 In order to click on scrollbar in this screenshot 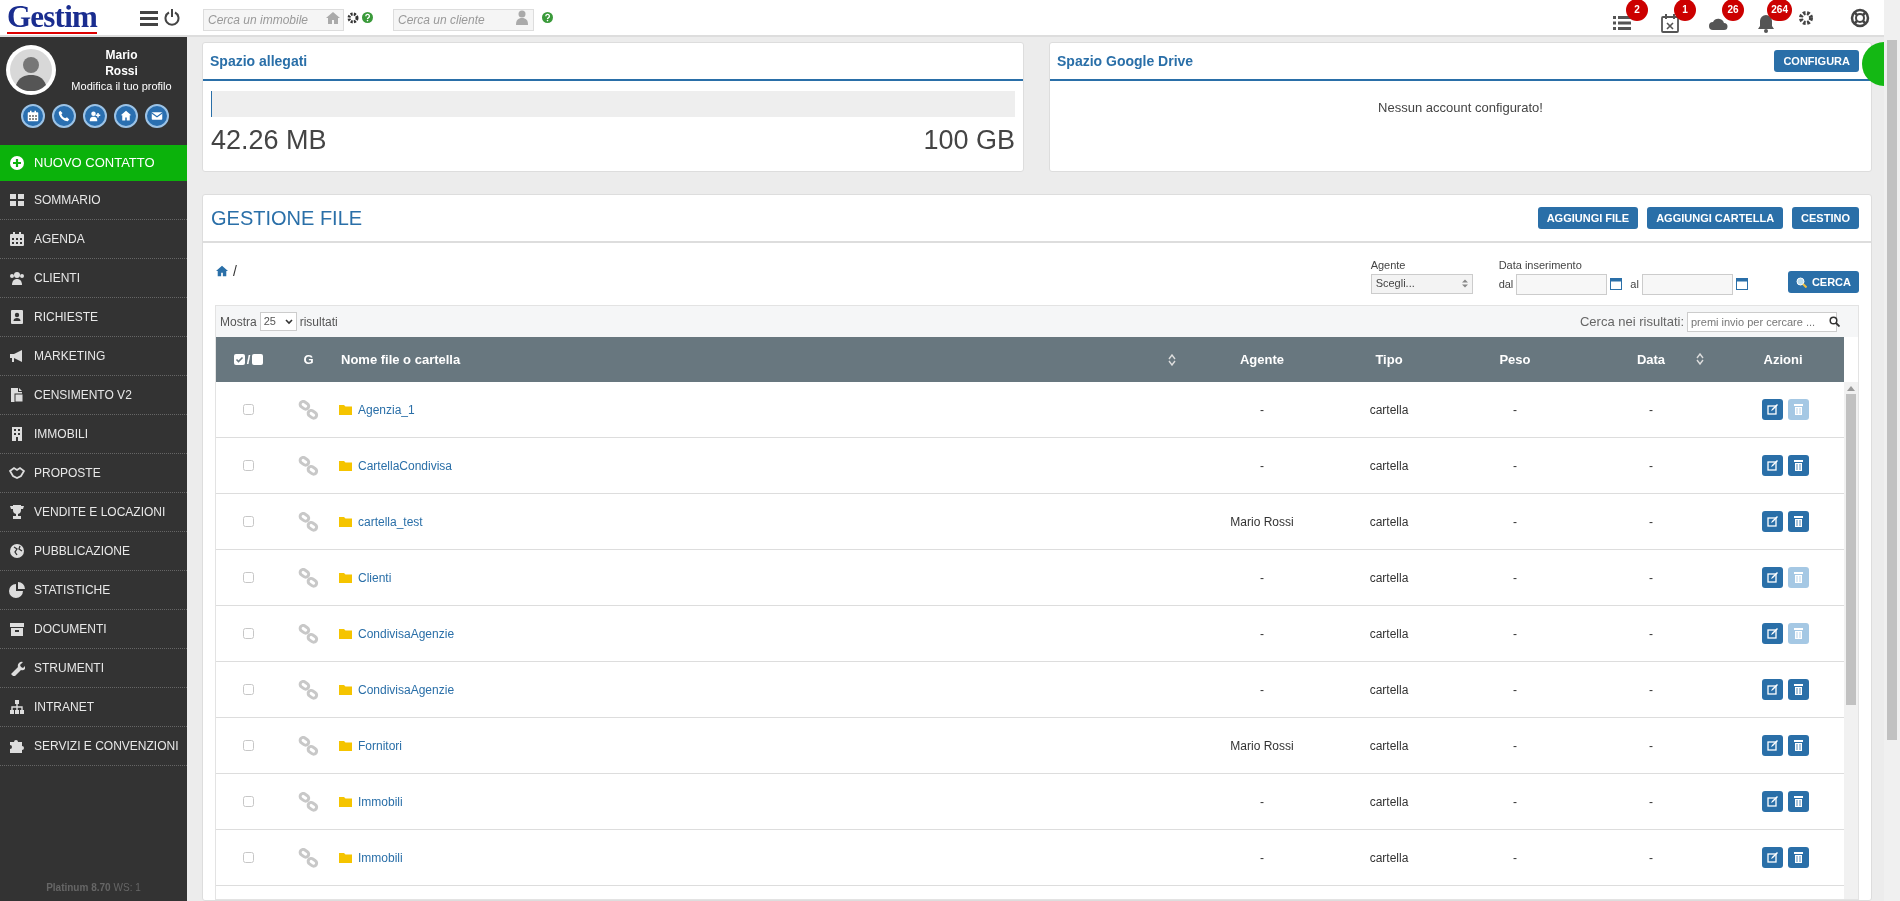, I will do `click(1851, 640)`.